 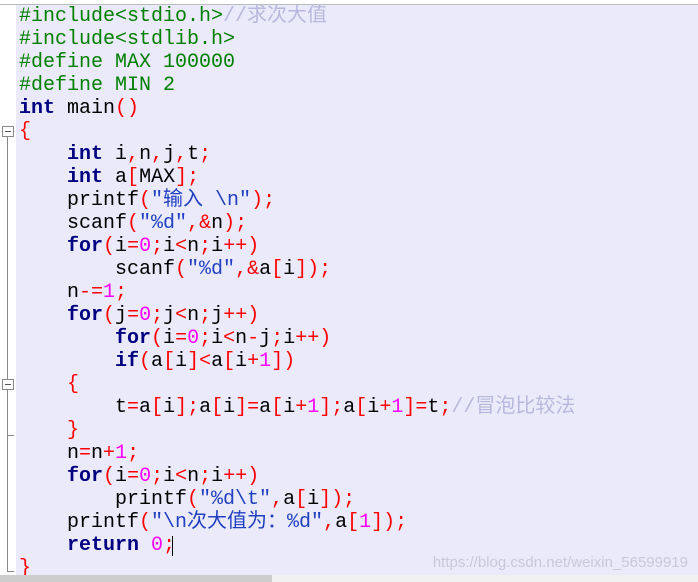 I want to click on code-line: }, so click(x=49, y=430).